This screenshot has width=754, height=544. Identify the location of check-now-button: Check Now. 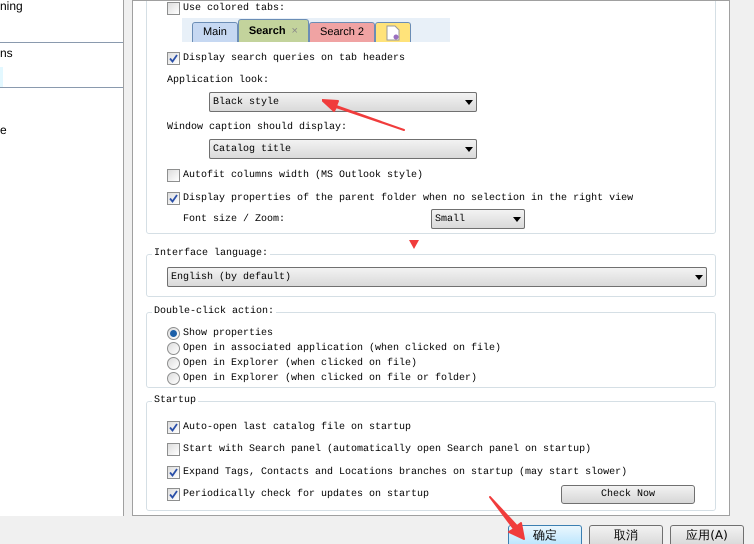
(628, 494).